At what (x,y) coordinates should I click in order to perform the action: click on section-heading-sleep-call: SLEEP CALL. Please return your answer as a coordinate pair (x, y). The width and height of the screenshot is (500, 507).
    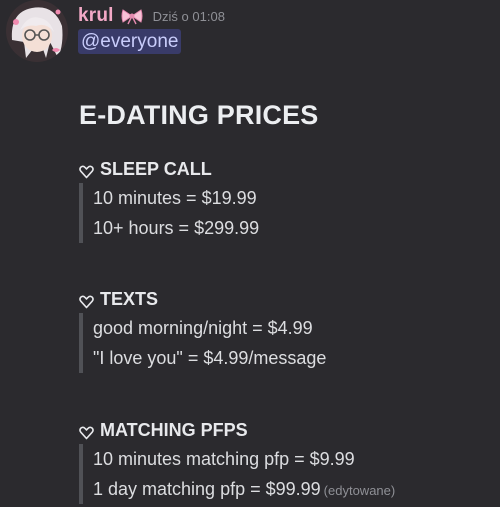
    Looking at the image, I should click on (145, 169).